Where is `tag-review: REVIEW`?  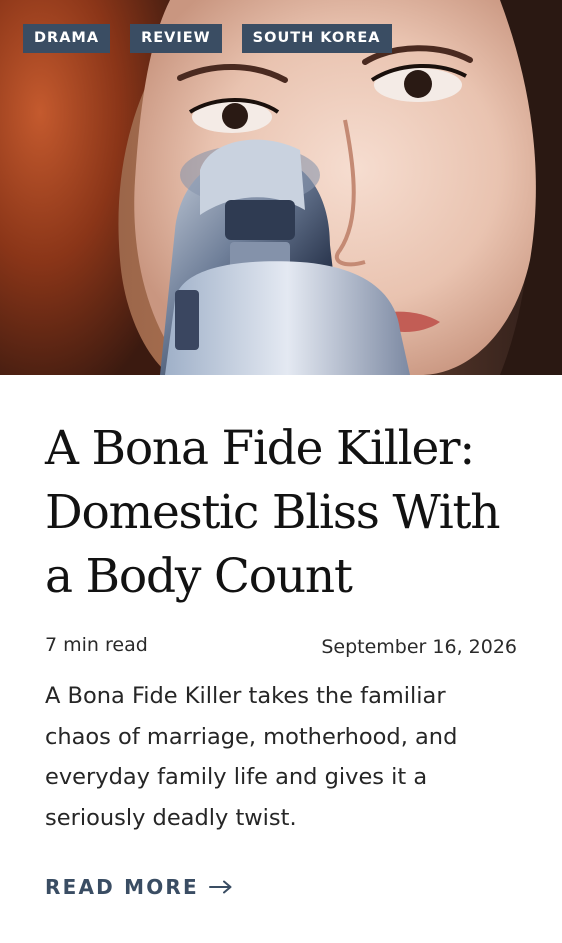 tag-review: REVIEW is located at coordinates (176, 38).